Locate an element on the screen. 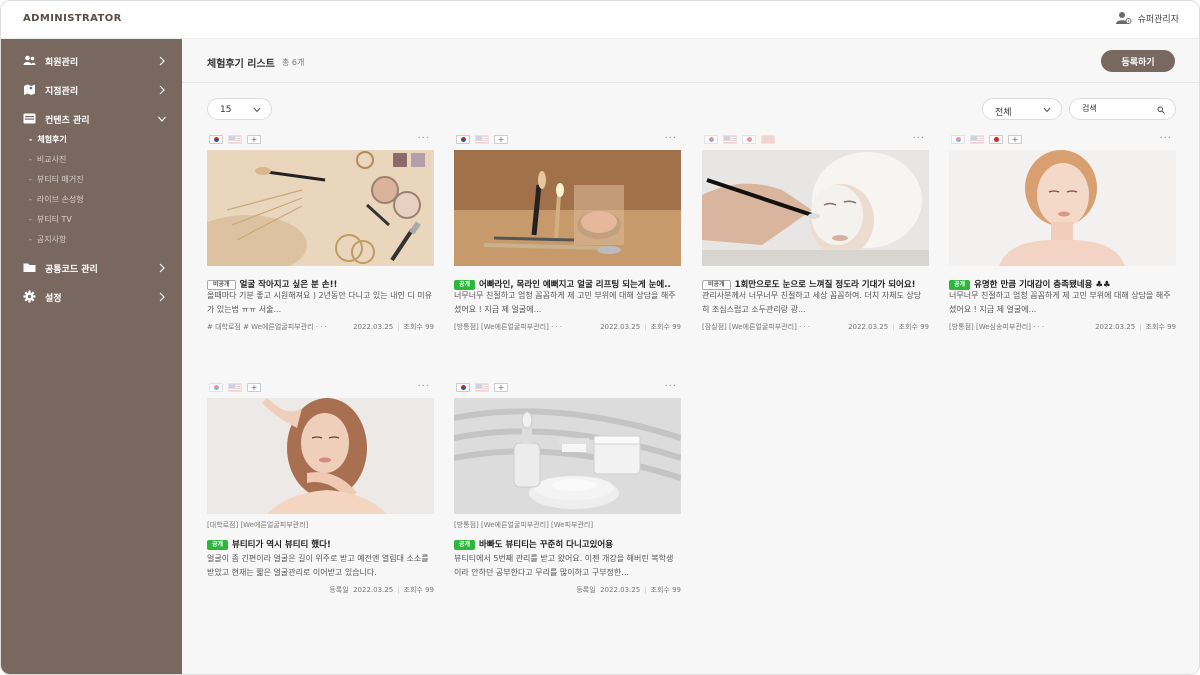 The image size is (1200, 675). sidebar-subitem-reviews: 체험후기 is located at coordinates (47, 139).